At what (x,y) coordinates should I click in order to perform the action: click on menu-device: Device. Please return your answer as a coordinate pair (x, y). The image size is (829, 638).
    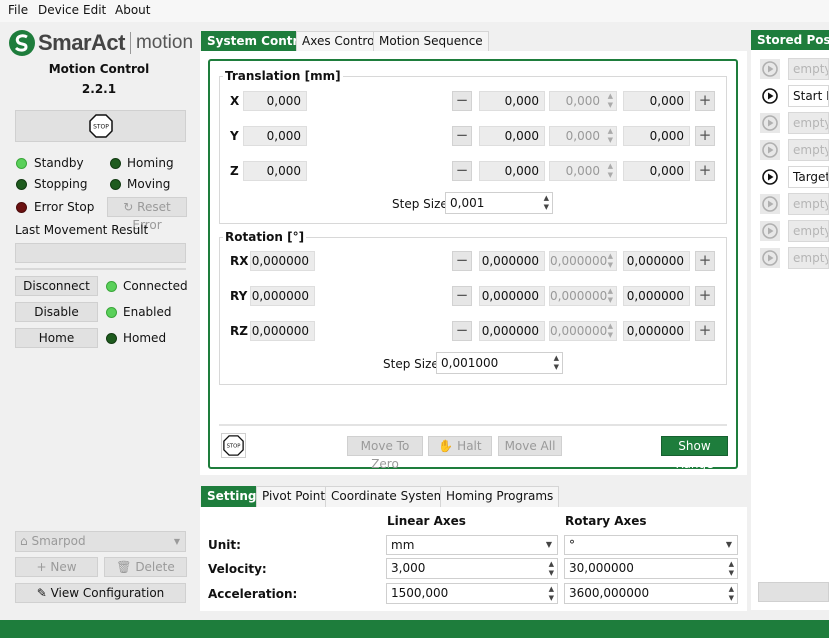
    Looking at the image, I should click on (58, 10).